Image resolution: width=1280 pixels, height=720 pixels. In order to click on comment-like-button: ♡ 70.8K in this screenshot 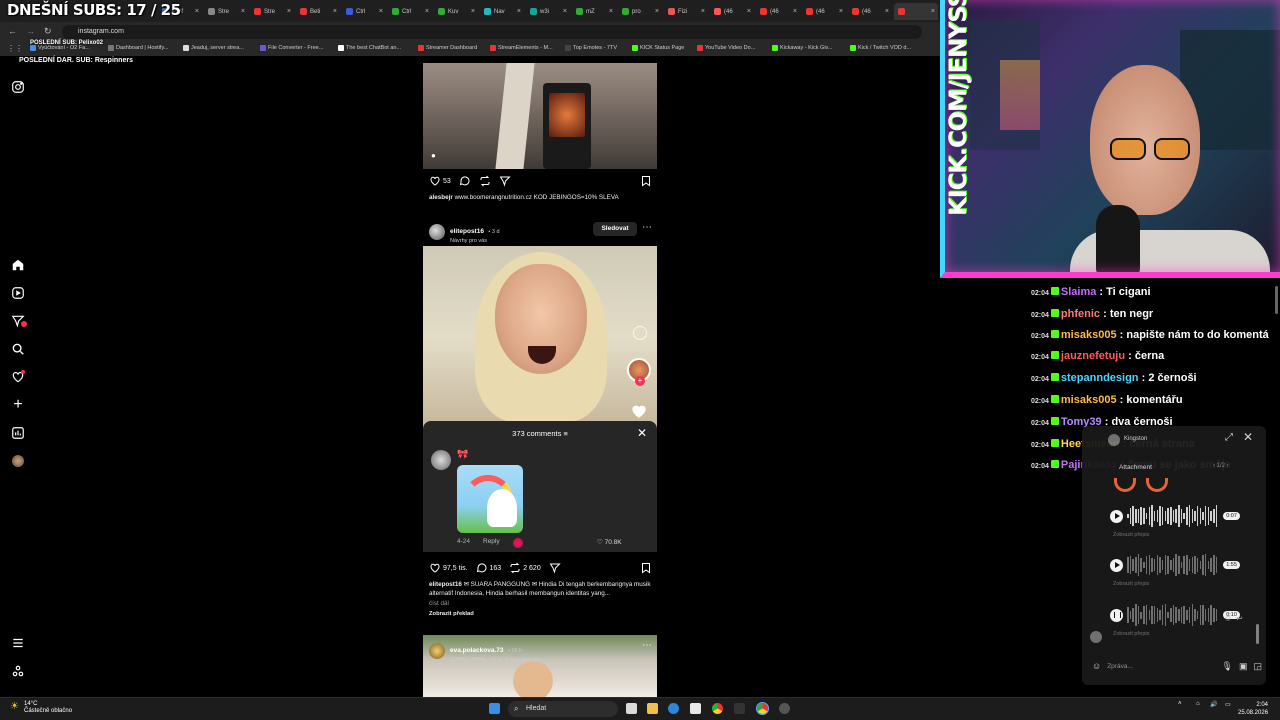, I will do `click(609, 542)`.